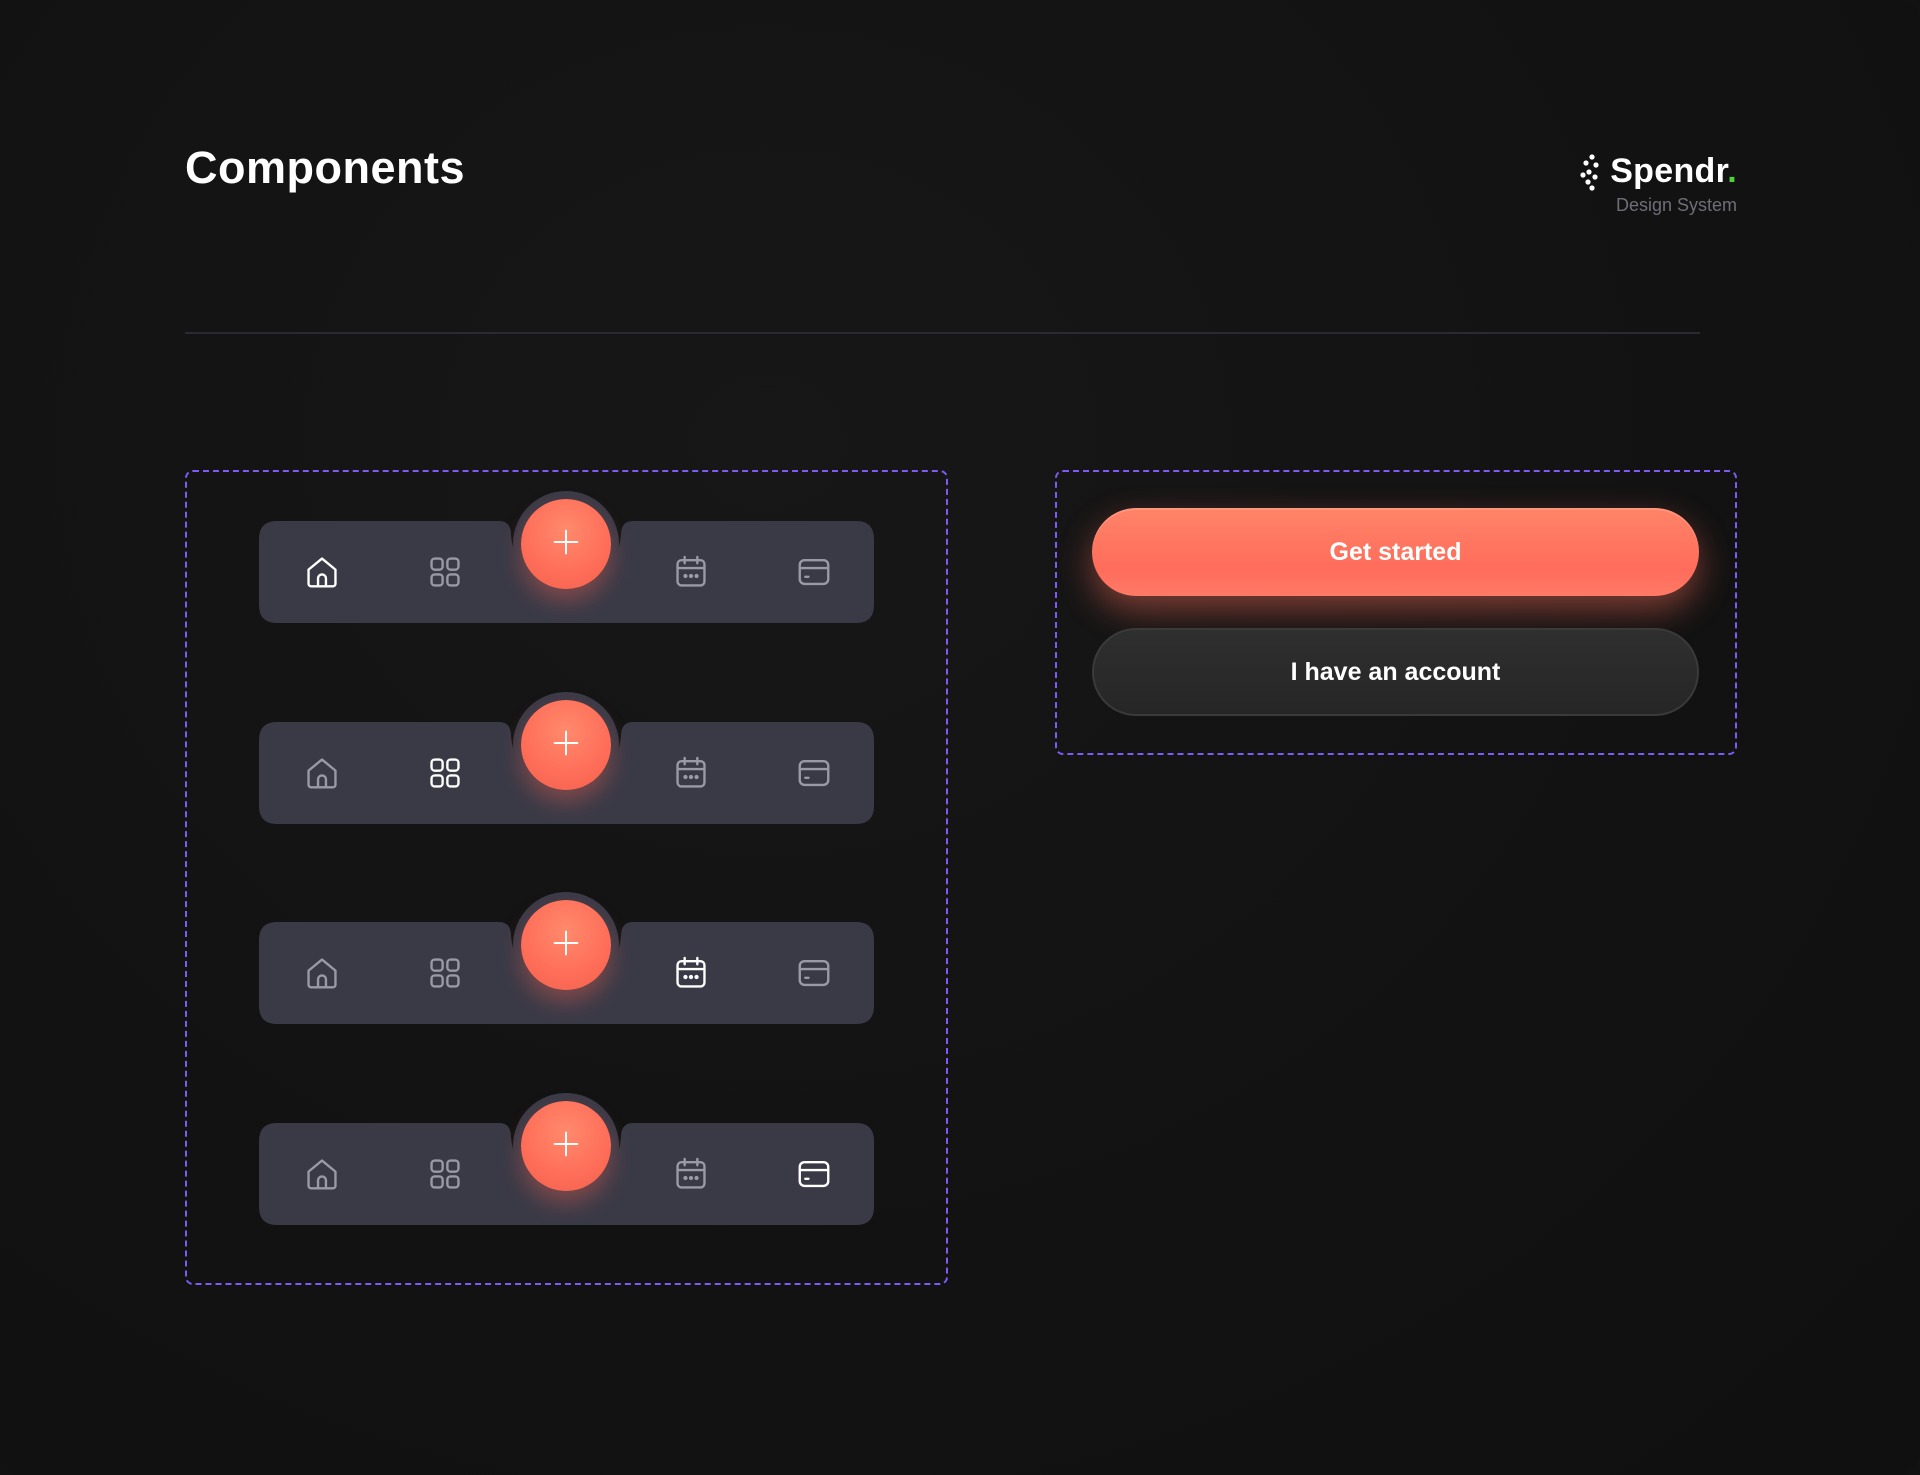 The width and height of the screenshot is (1920, 1475). What do you see at coordinates (1395, 552) in the screenshot?
I see `get-started-button: Get started` at bounding box center [1395, 552].